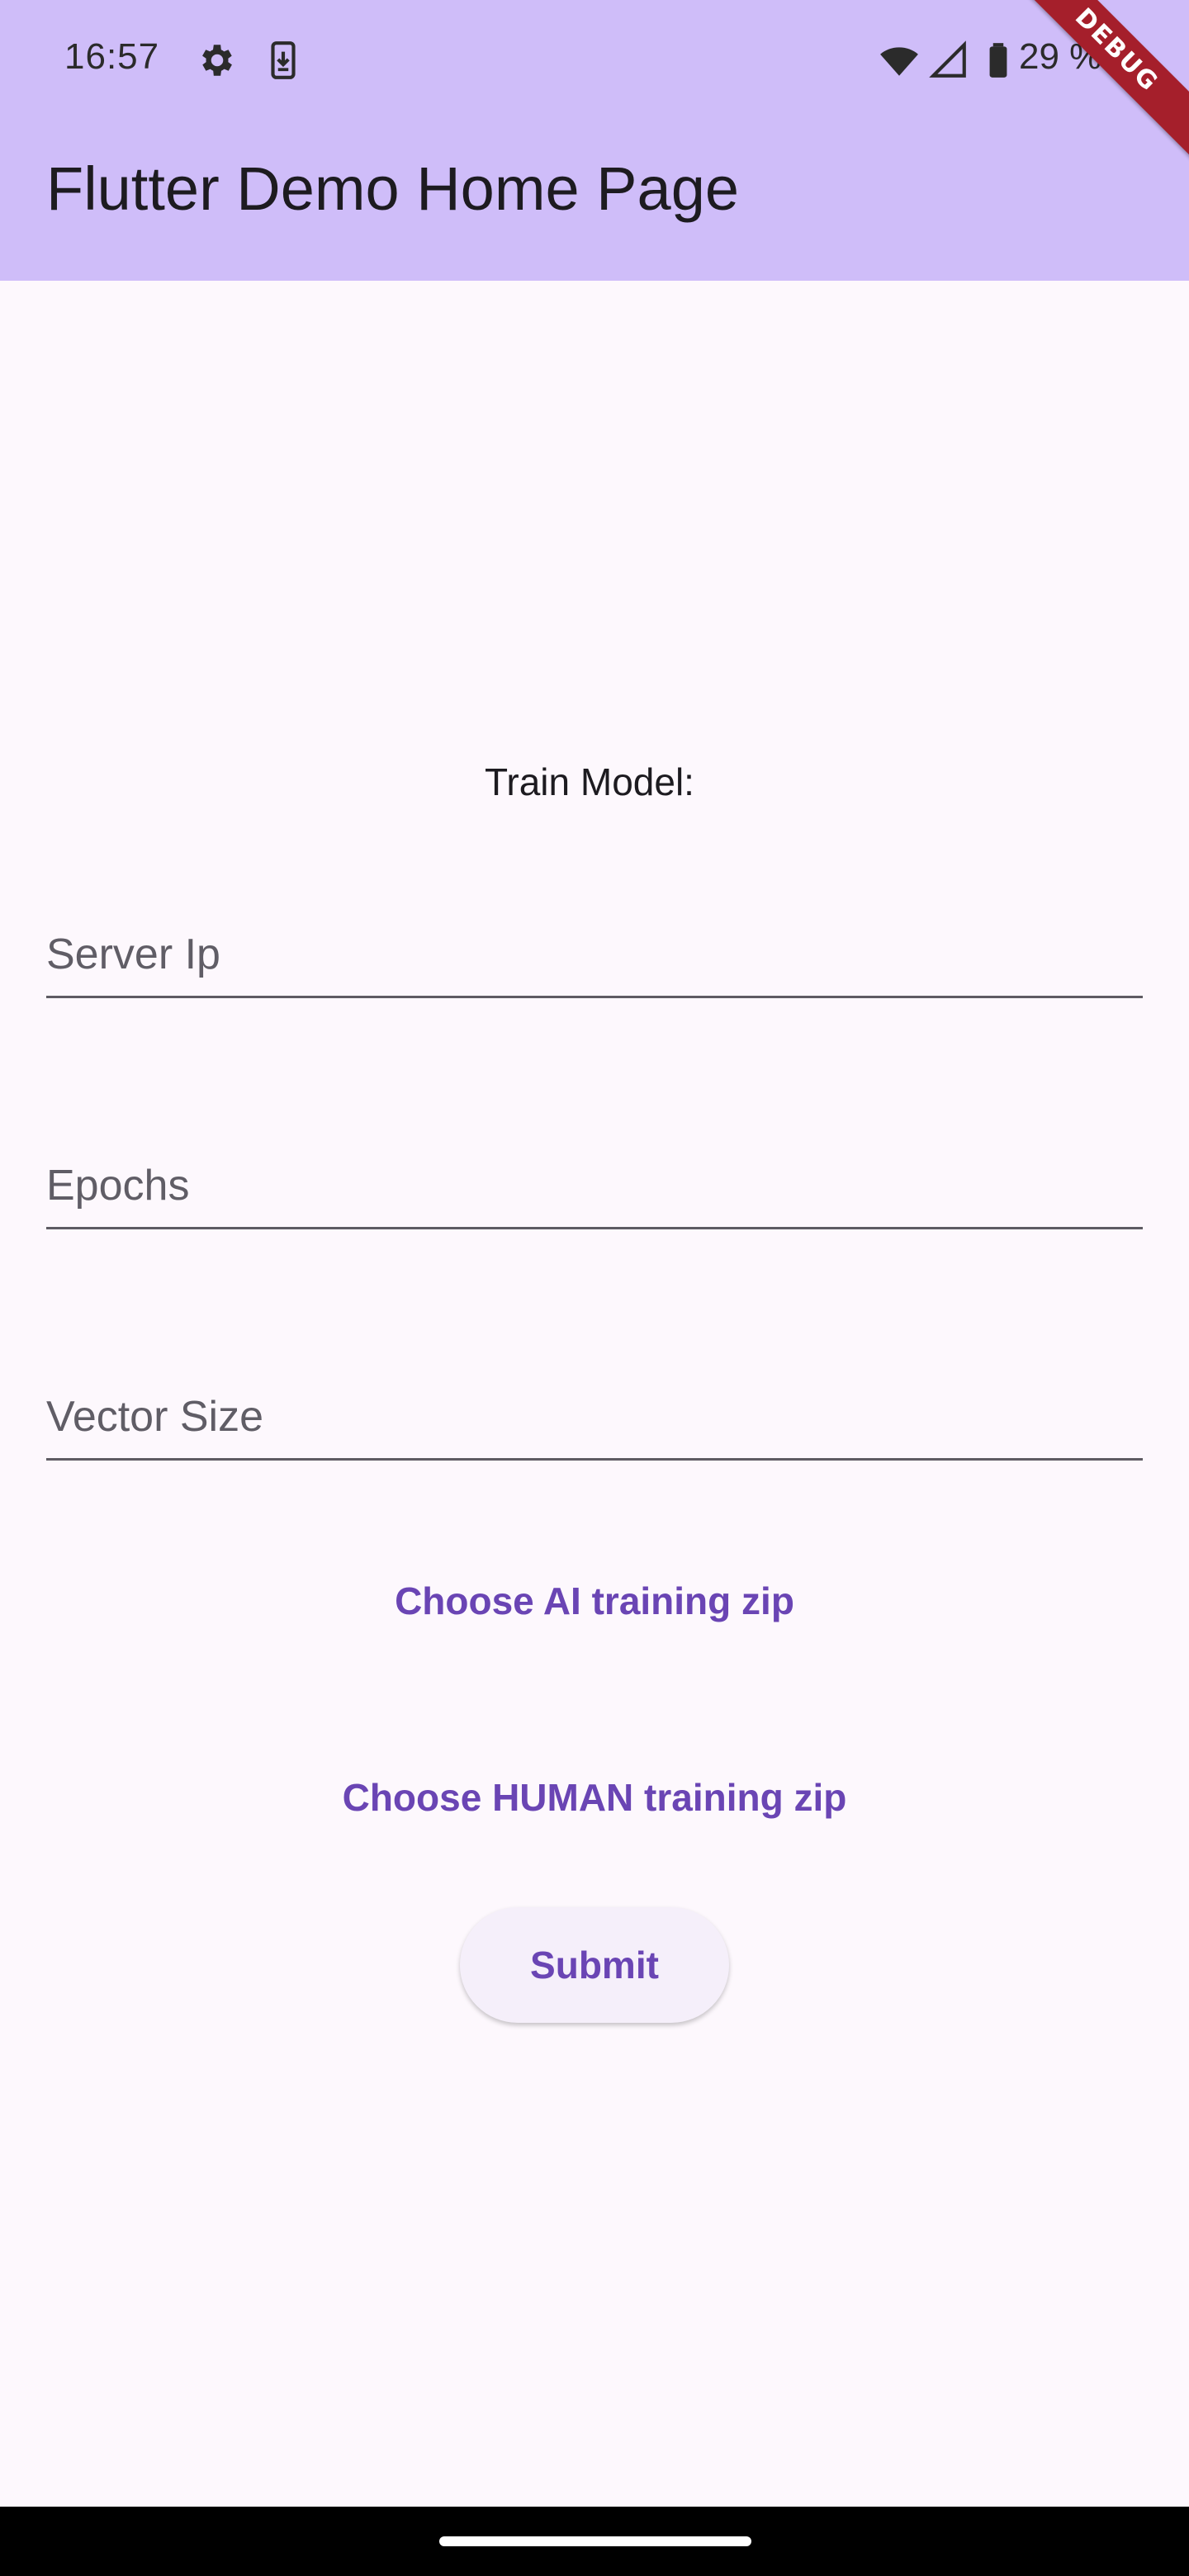  I want to click on download-icon, so click(283, 60).